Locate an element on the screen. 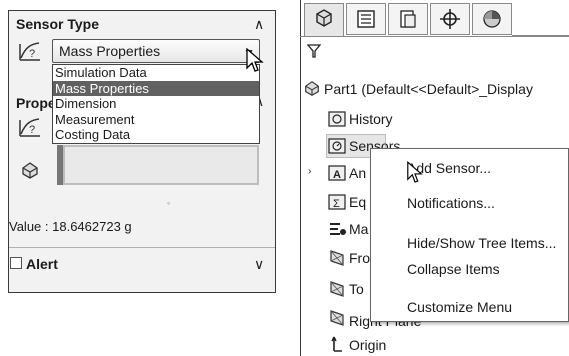 Image resolution: width=569 pixels, height=356 pixels. filter-icon is located at coordinates (314, 51).